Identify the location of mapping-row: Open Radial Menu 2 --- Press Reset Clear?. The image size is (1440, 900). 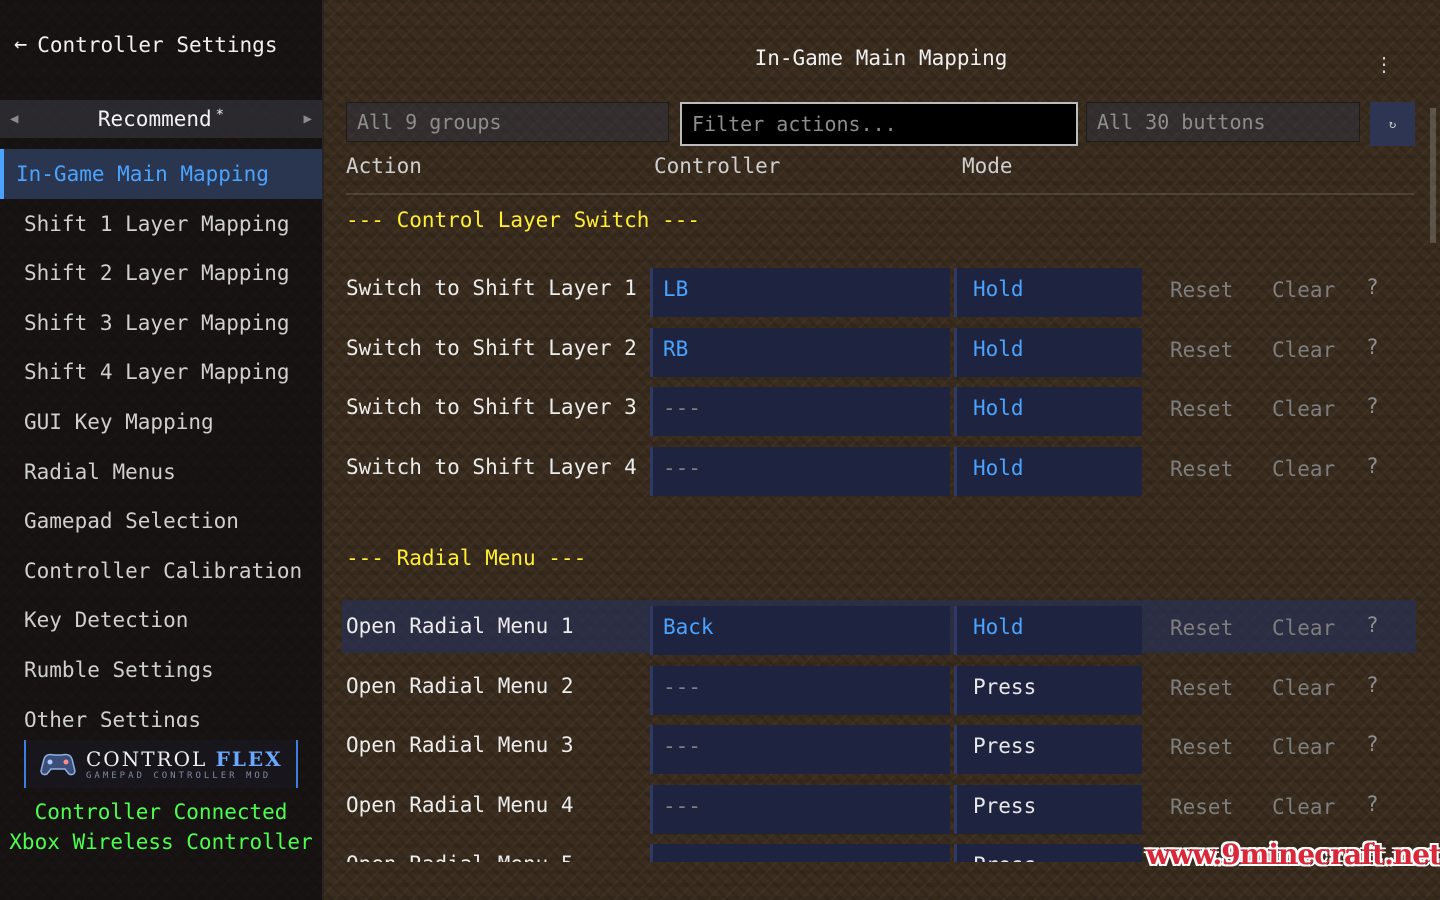
(879, 687).